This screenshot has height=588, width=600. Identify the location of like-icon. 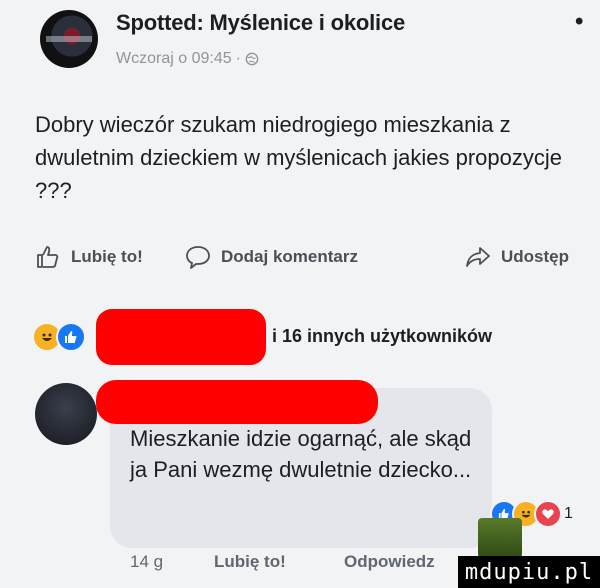
(71, 337).